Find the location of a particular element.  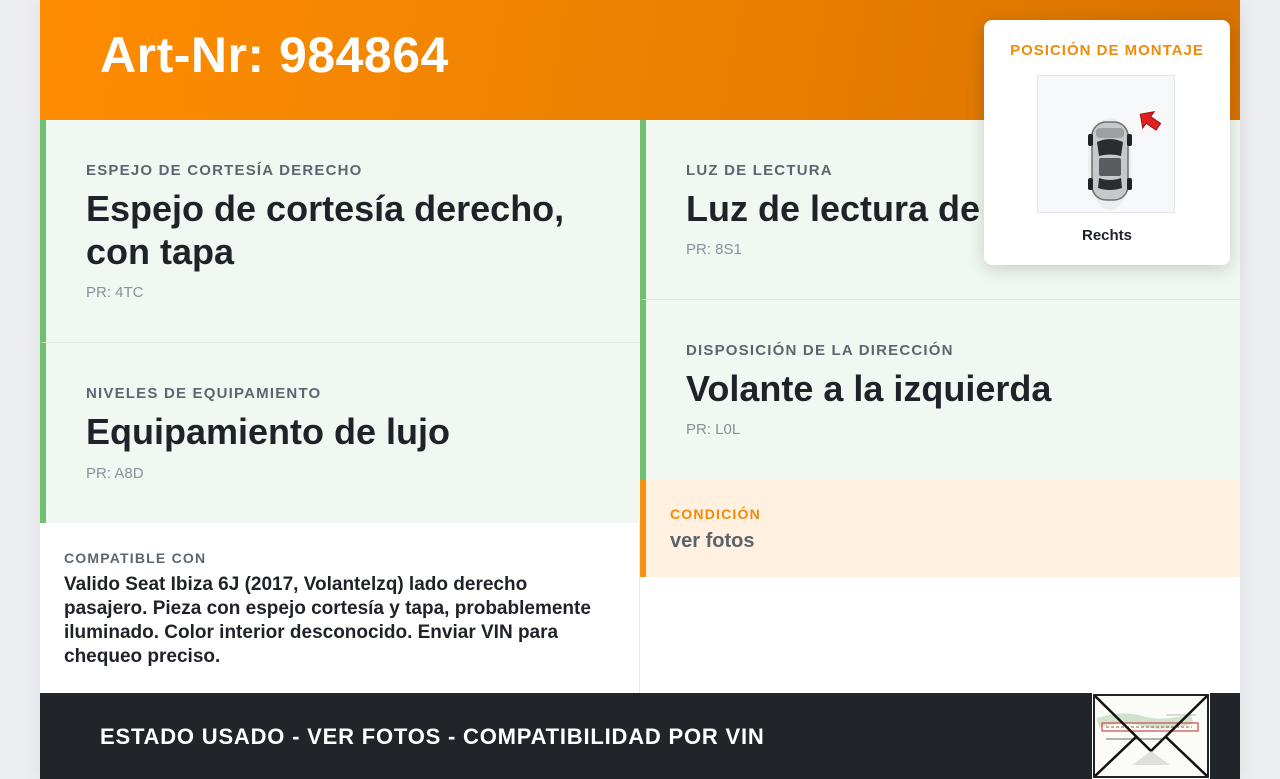

card-value: Equipamiento de lujo is located at coordinates (268, 431).